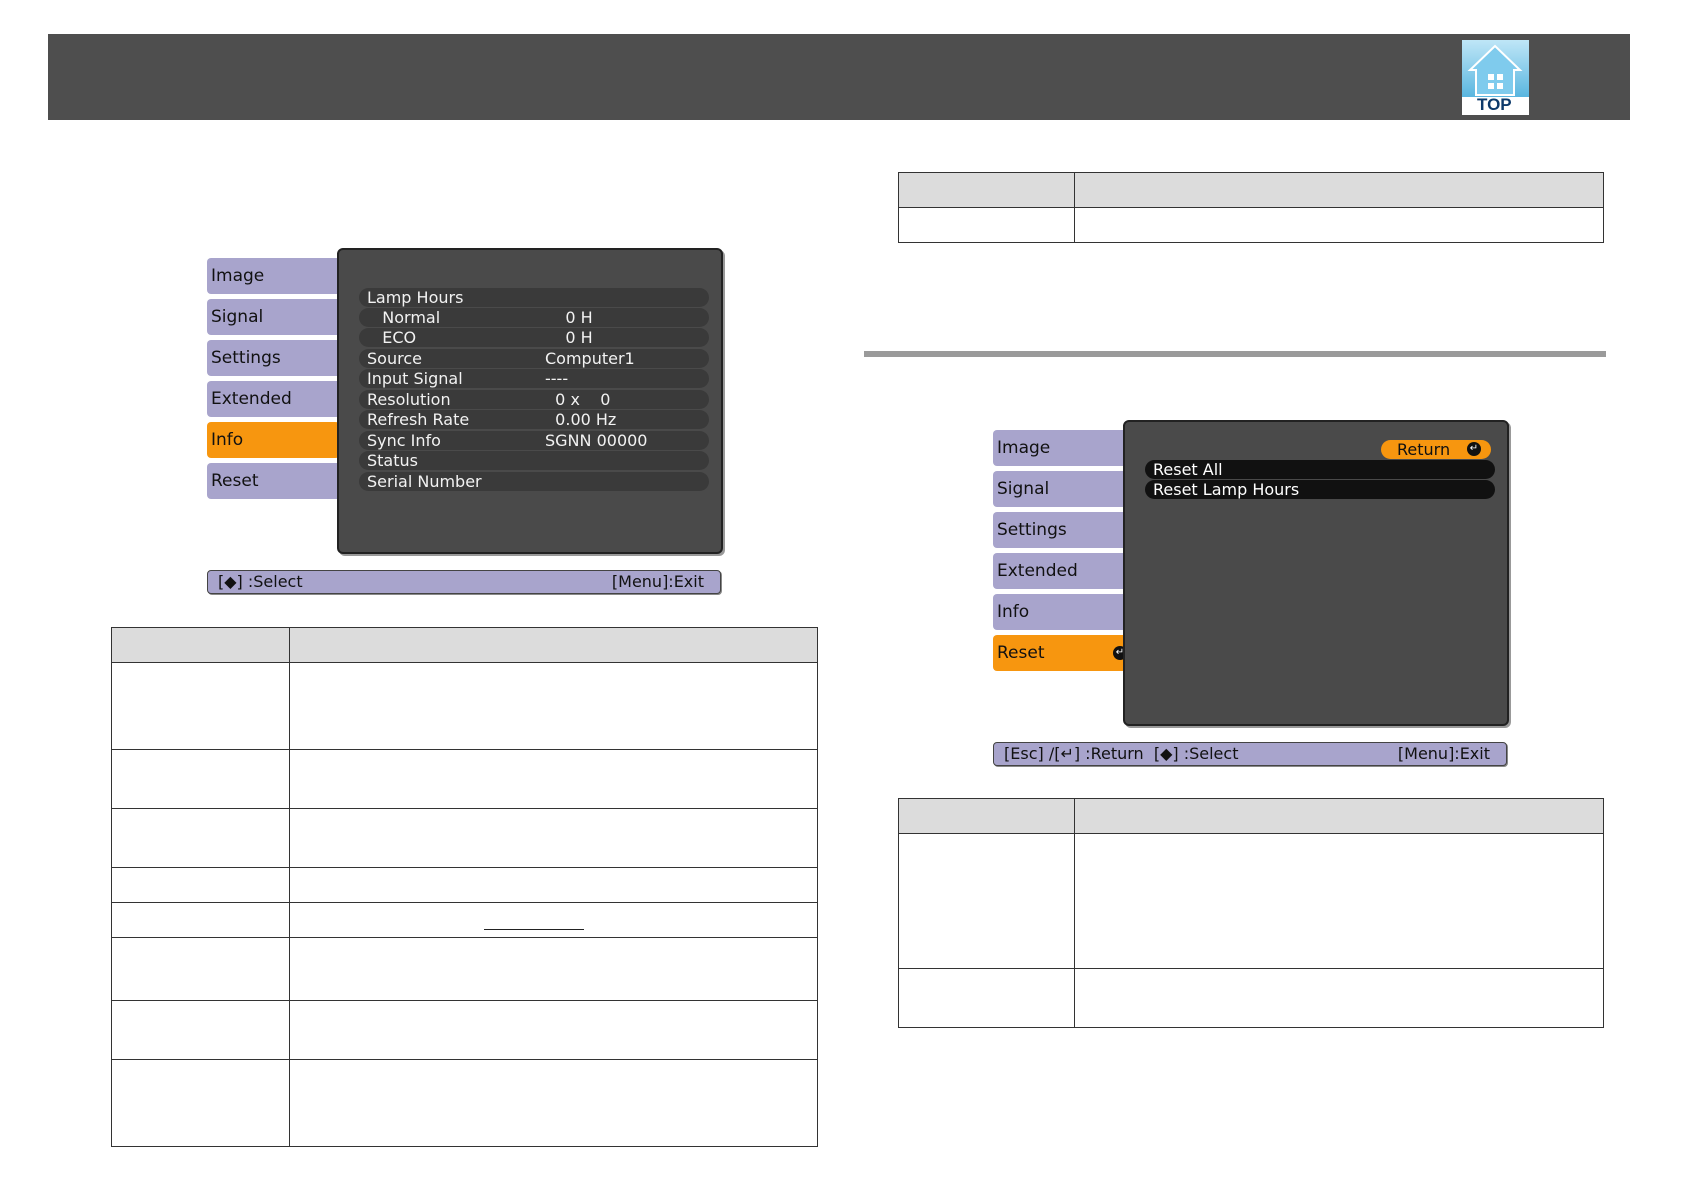 This screenshot has width=1684, height=1190. What do you see at coordinates (534, 481) in the screenshot?
I see `info-row: Serial Number` at bounding box center [534, 481].